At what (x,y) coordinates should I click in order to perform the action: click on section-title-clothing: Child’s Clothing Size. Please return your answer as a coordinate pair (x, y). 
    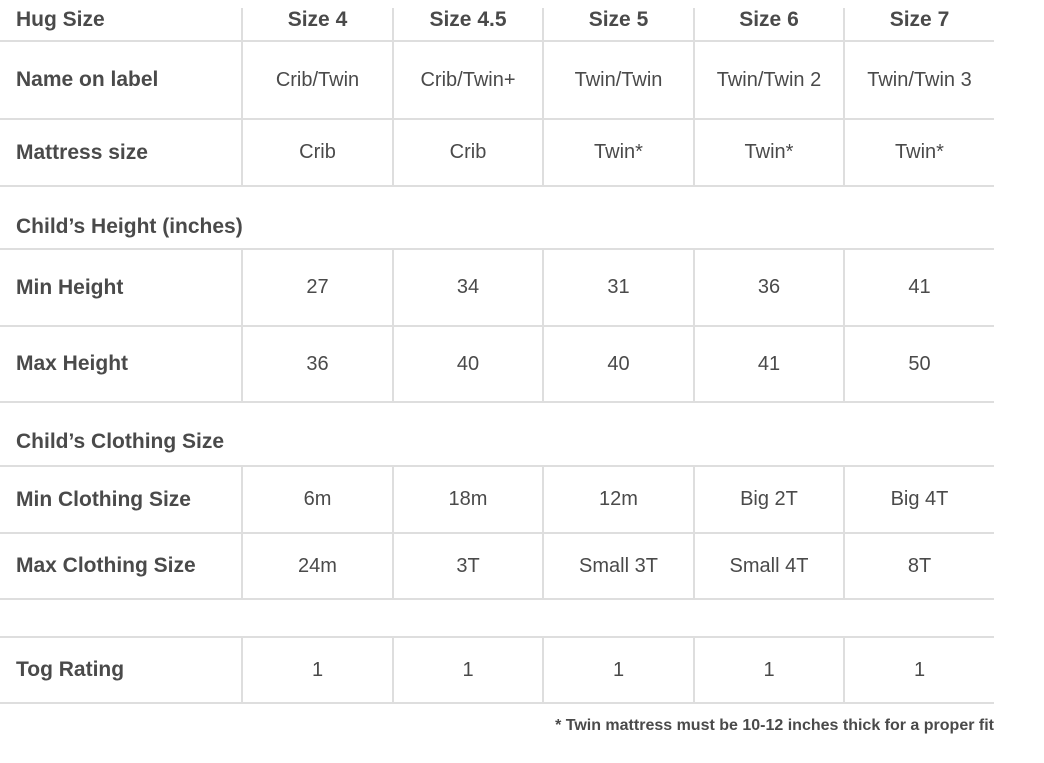
    Looking at the image, I should click on (120, 441).